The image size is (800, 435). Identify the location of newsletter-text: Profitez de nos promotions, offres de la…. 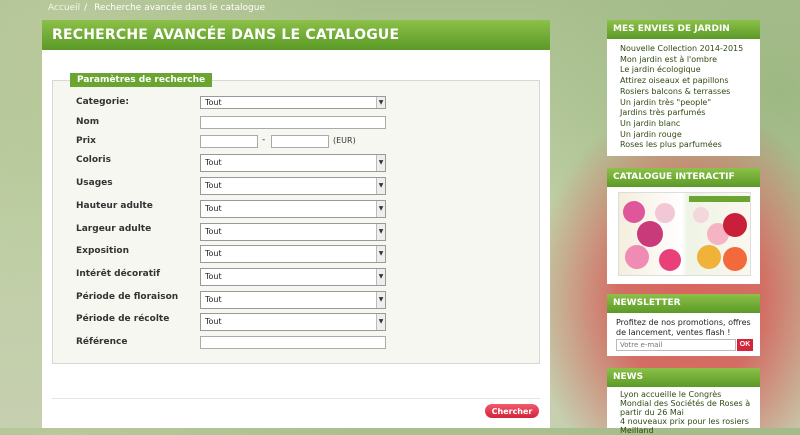
(683, 327).